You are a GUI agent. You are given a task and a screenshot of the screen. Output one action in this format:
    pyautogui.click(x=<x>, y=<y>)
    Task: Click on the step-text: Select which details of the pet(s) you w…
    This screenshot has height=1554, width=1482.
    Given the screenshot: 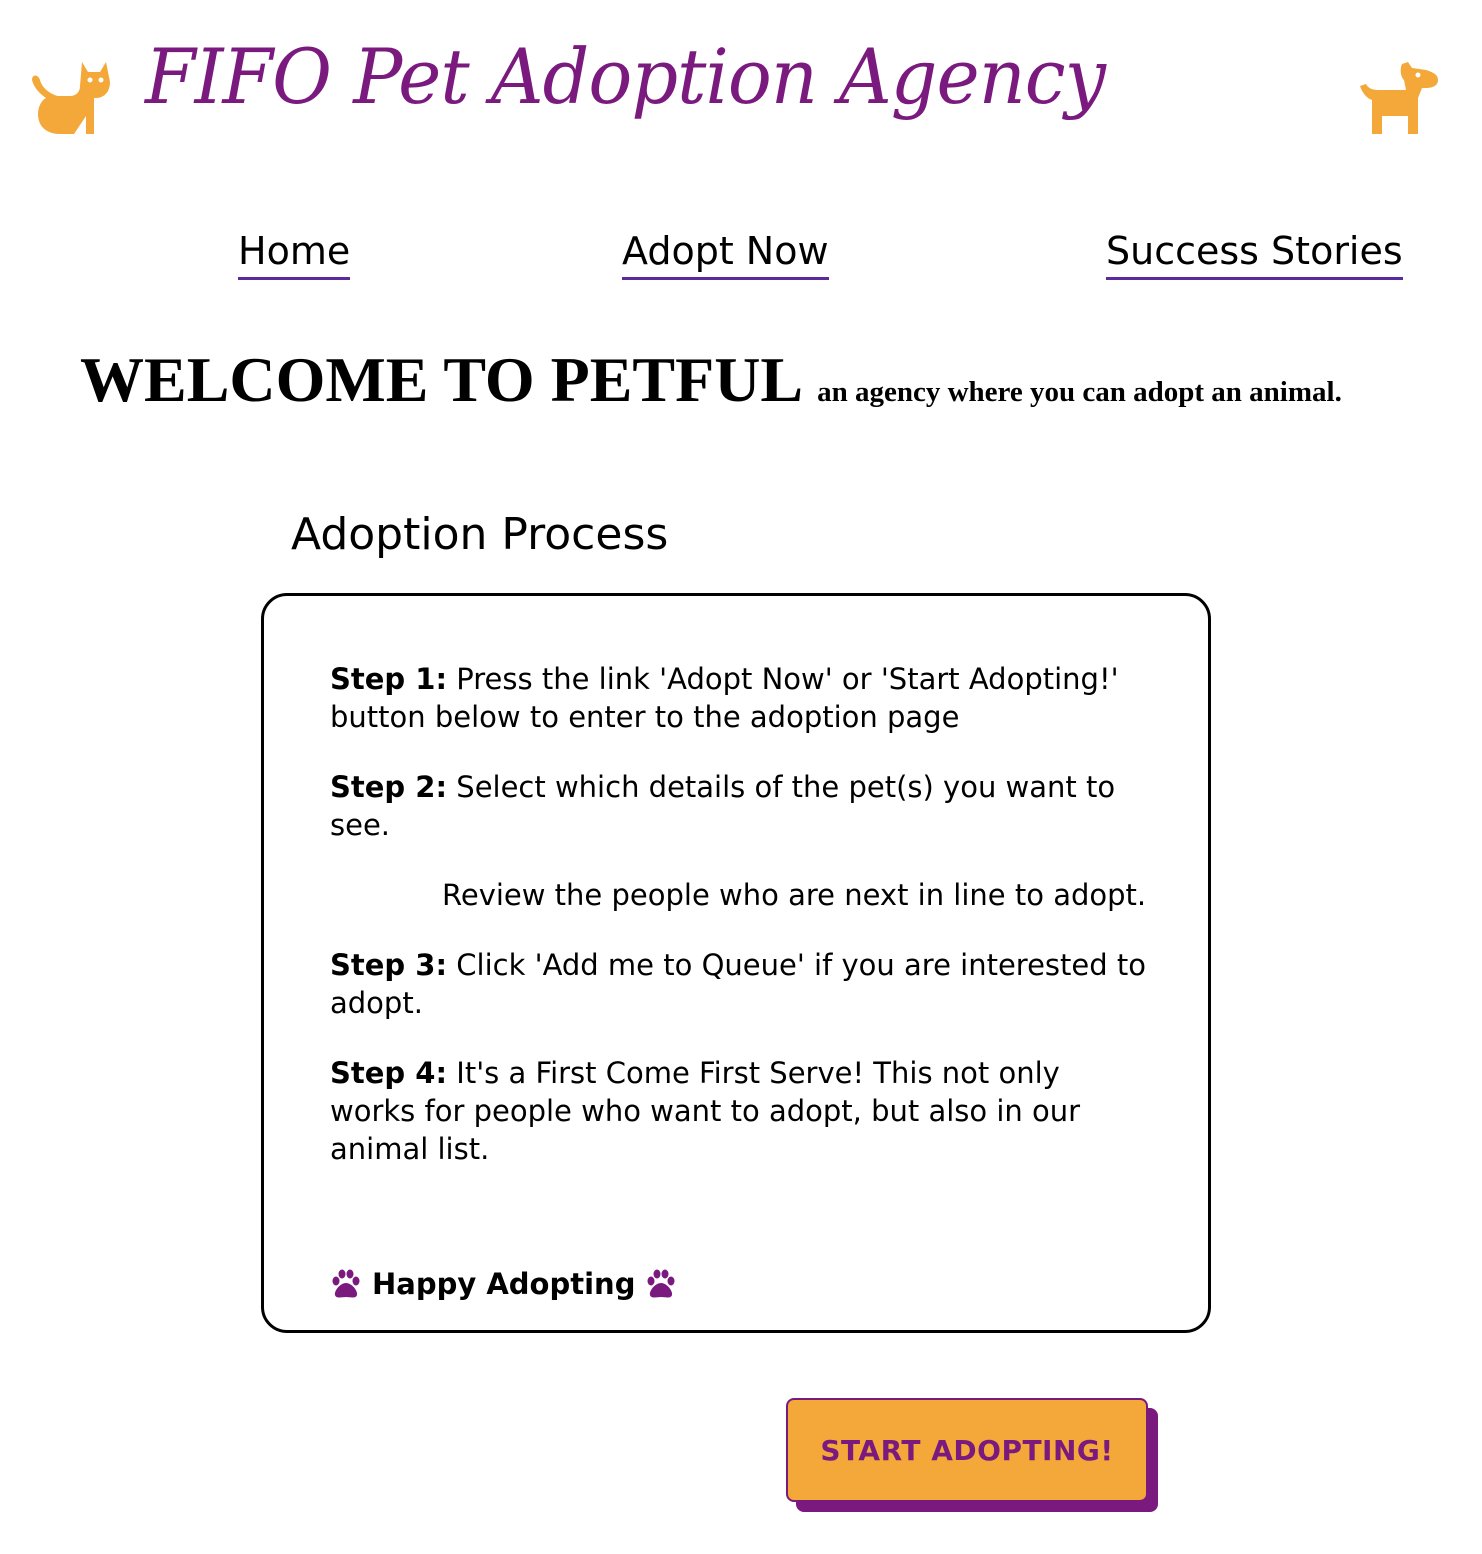 What is the action you would take?
    pyautogui.click(x=723, y=806)
    